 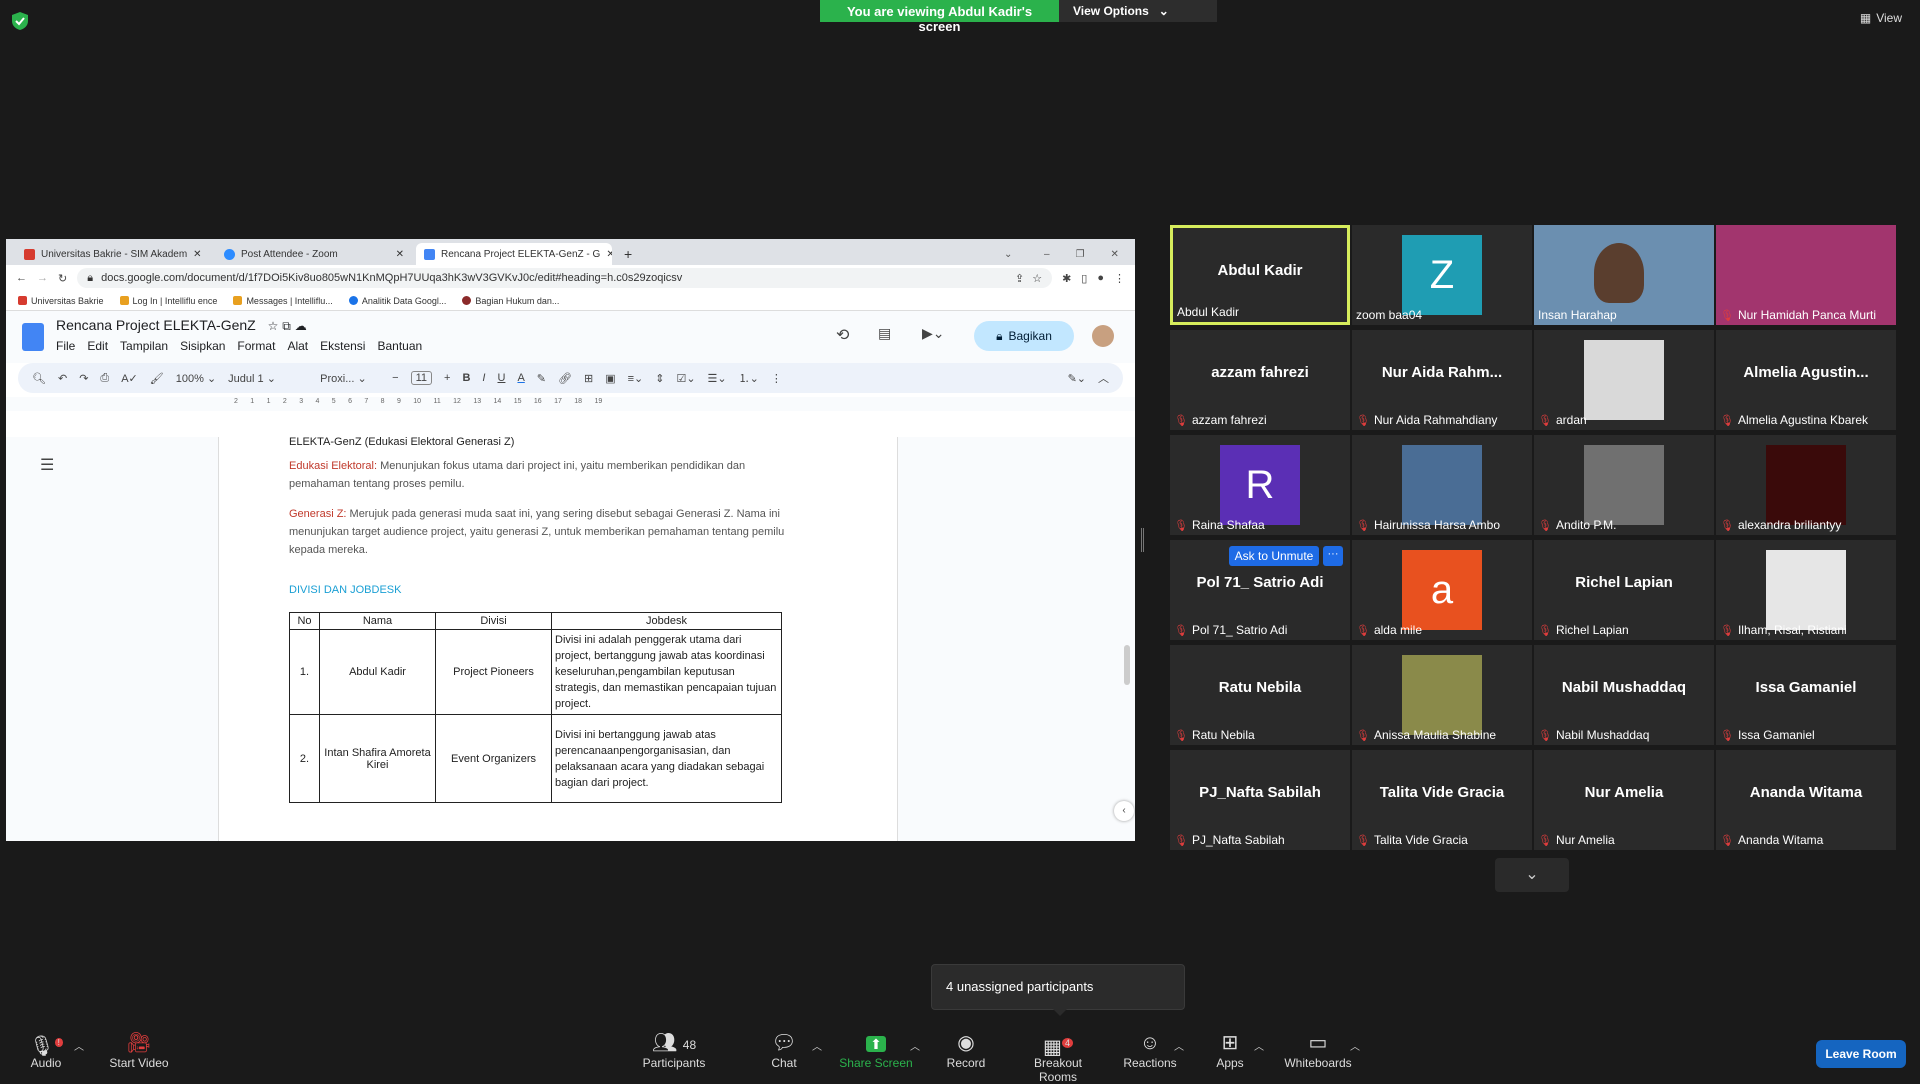 I want to click on bookmark-item: Universitas Bakrie, so click(x=61, y=301).